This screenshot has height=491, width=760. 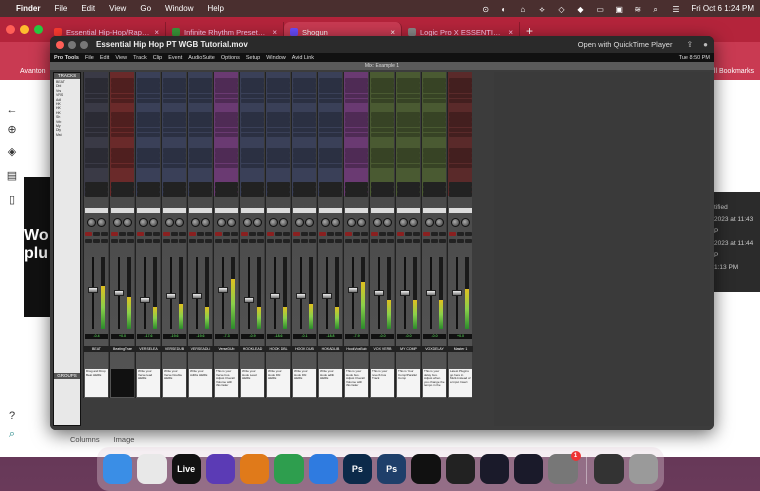 What do you see at coordinates (67, 135) in the screenshot?
I see `track-list-item: Mst` at bounding box center [67, 135].